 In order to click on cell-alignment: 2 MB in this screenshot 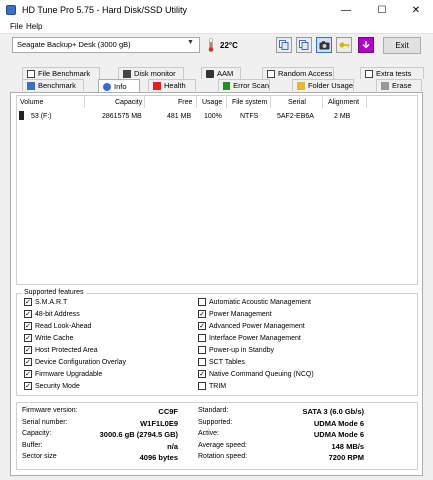, I will do `click(342, 116)`.